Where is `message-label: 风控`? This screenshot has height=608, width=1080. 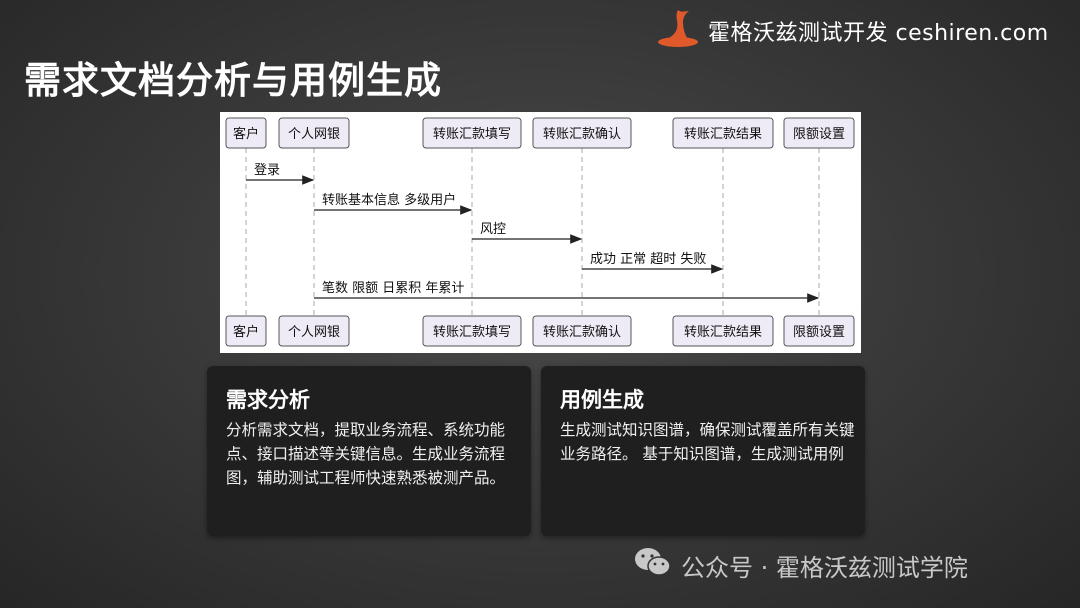
message-label: 风控 is located at coordinates (493, 229).